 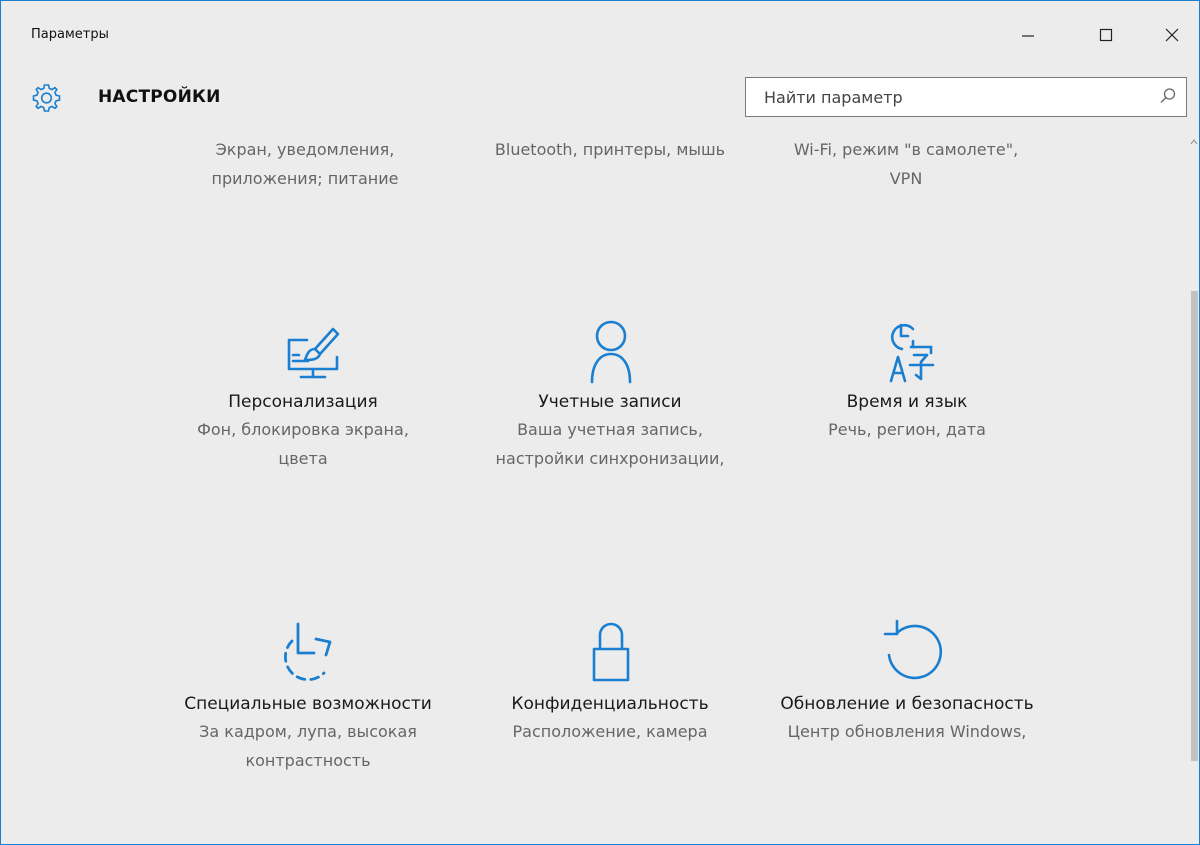 What do you see at coordinates (1194, 526) in the screenshot?
I see `scrollbar-thumb` at bounding box center [1194, 526].